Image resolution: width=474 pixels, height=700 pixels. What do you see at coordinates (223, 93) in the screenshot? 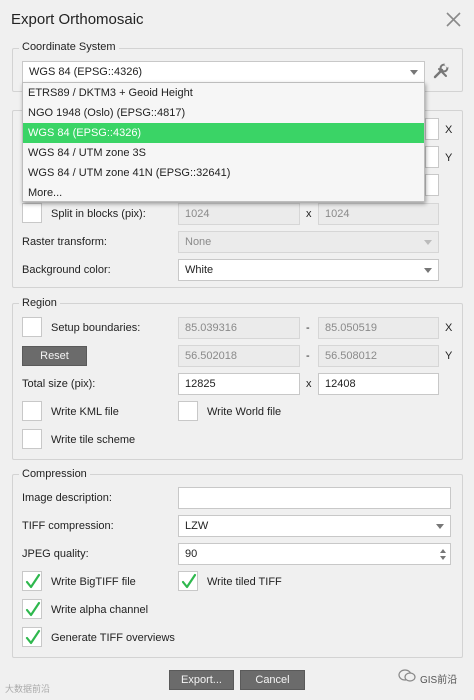
I see `dropdown-option: ETRS89 / DKTM3 + Geoid Height` at bounding box center [223, 93].